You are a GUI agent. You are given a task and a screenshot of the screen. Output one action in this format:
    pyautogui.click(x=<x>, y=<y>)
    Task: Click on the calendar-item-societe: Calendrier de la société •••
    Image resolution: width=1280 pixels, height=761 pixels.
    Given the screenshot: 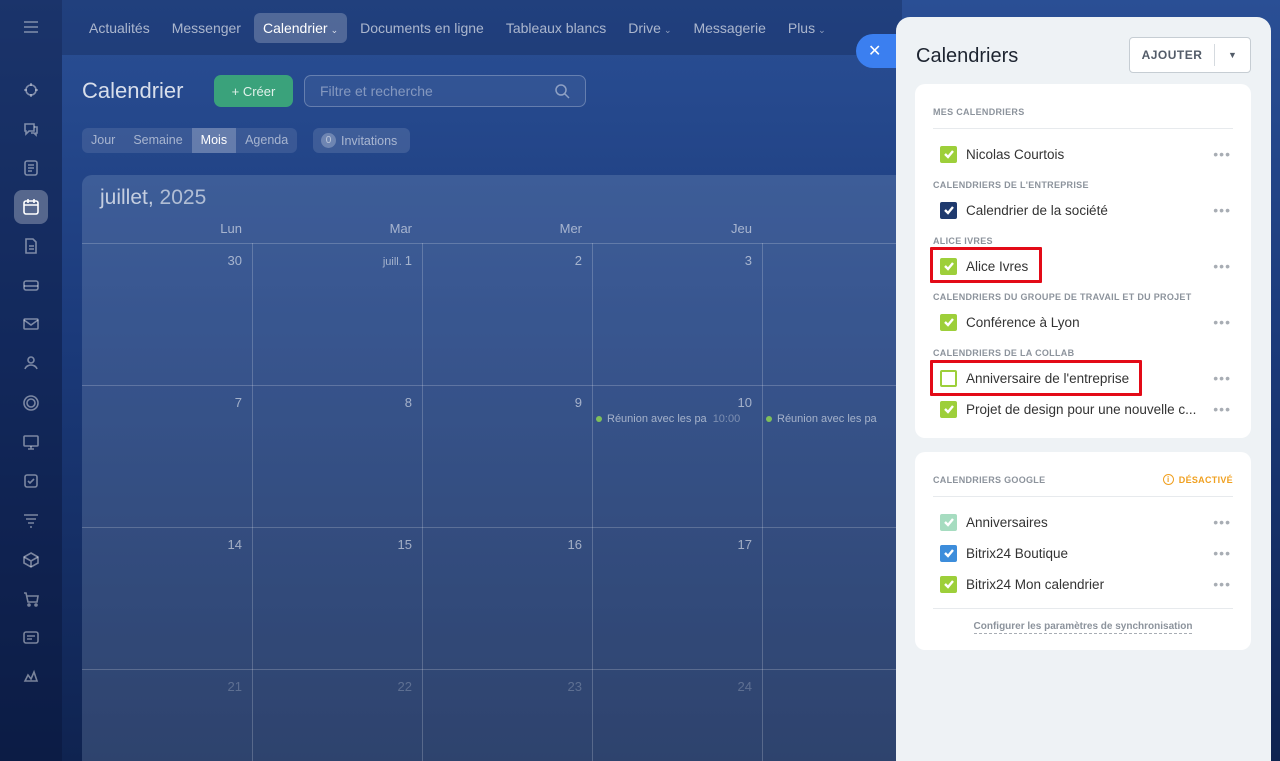 What is the action you would take?
    pyautogui.click(x=1085, y=210)
    